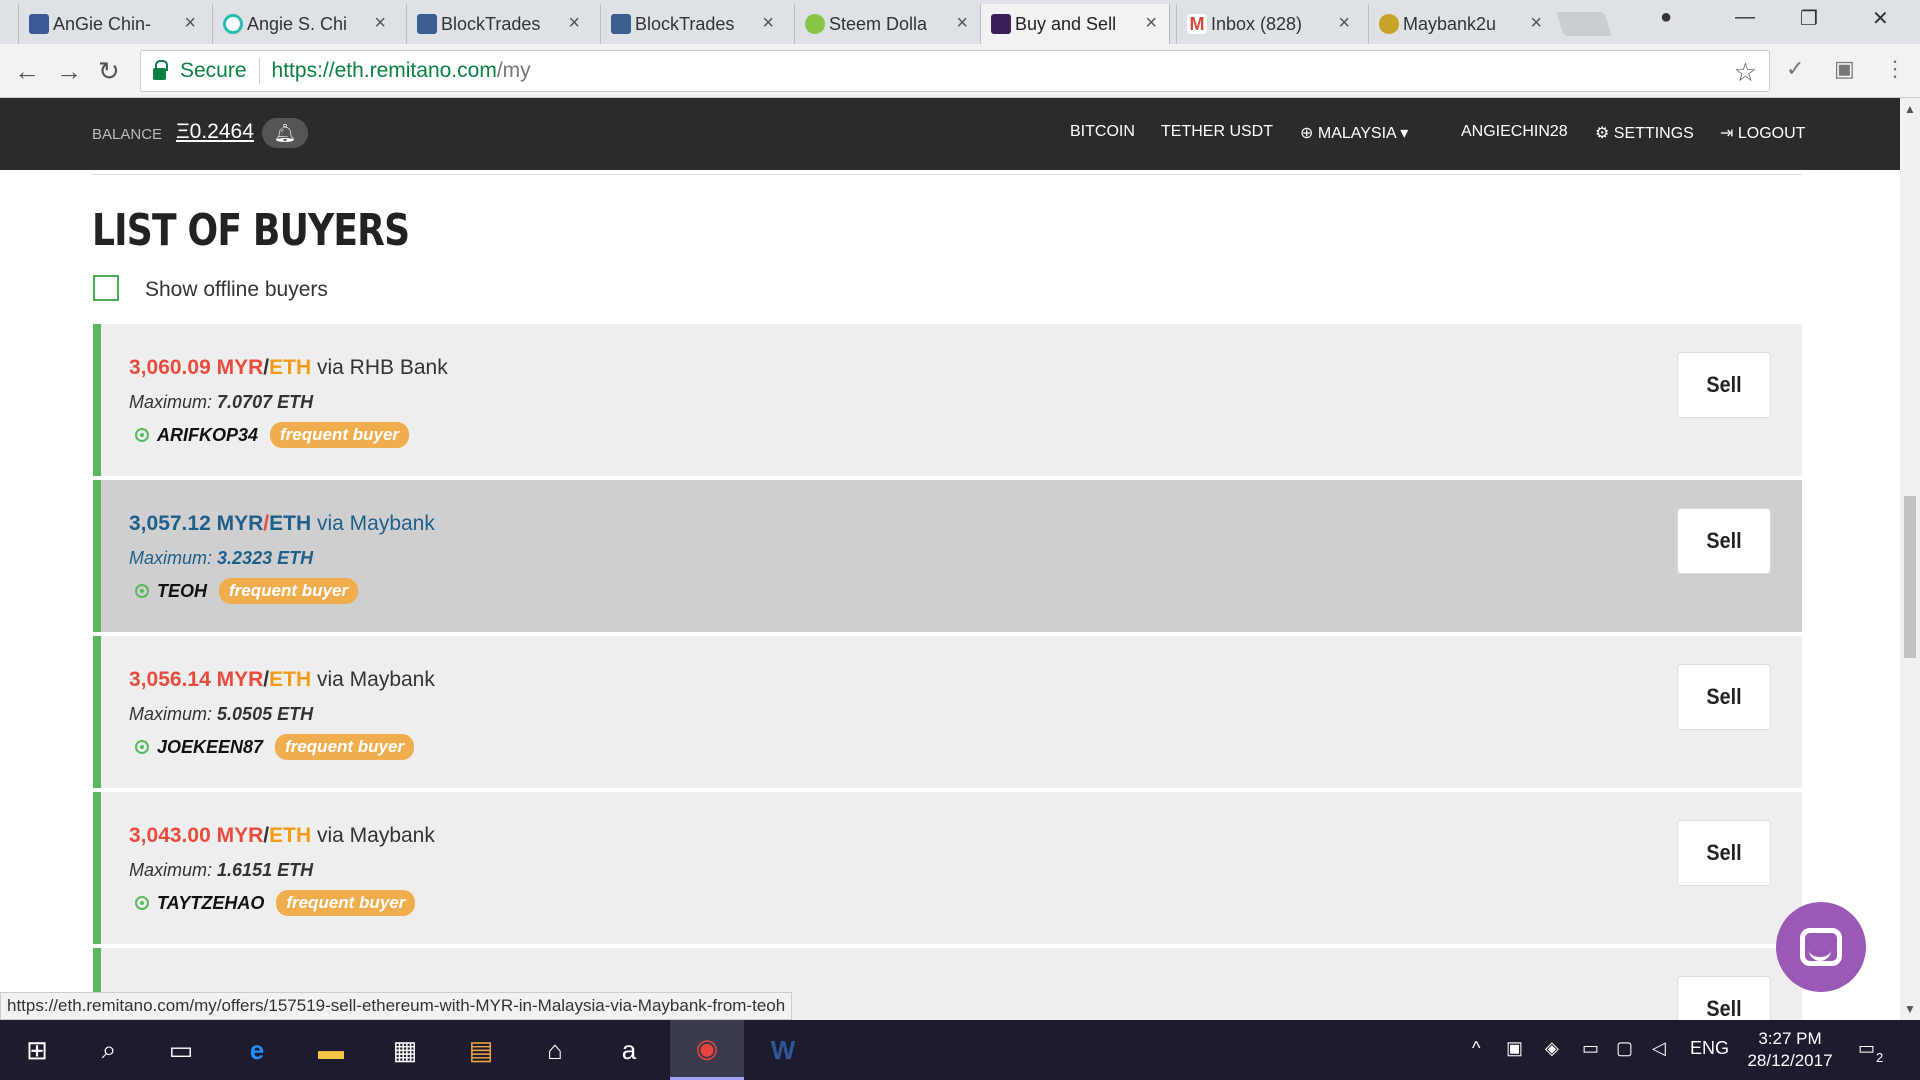 The image size is (1920, 1080). I want to click on url-path: /my, so click(513, 70).